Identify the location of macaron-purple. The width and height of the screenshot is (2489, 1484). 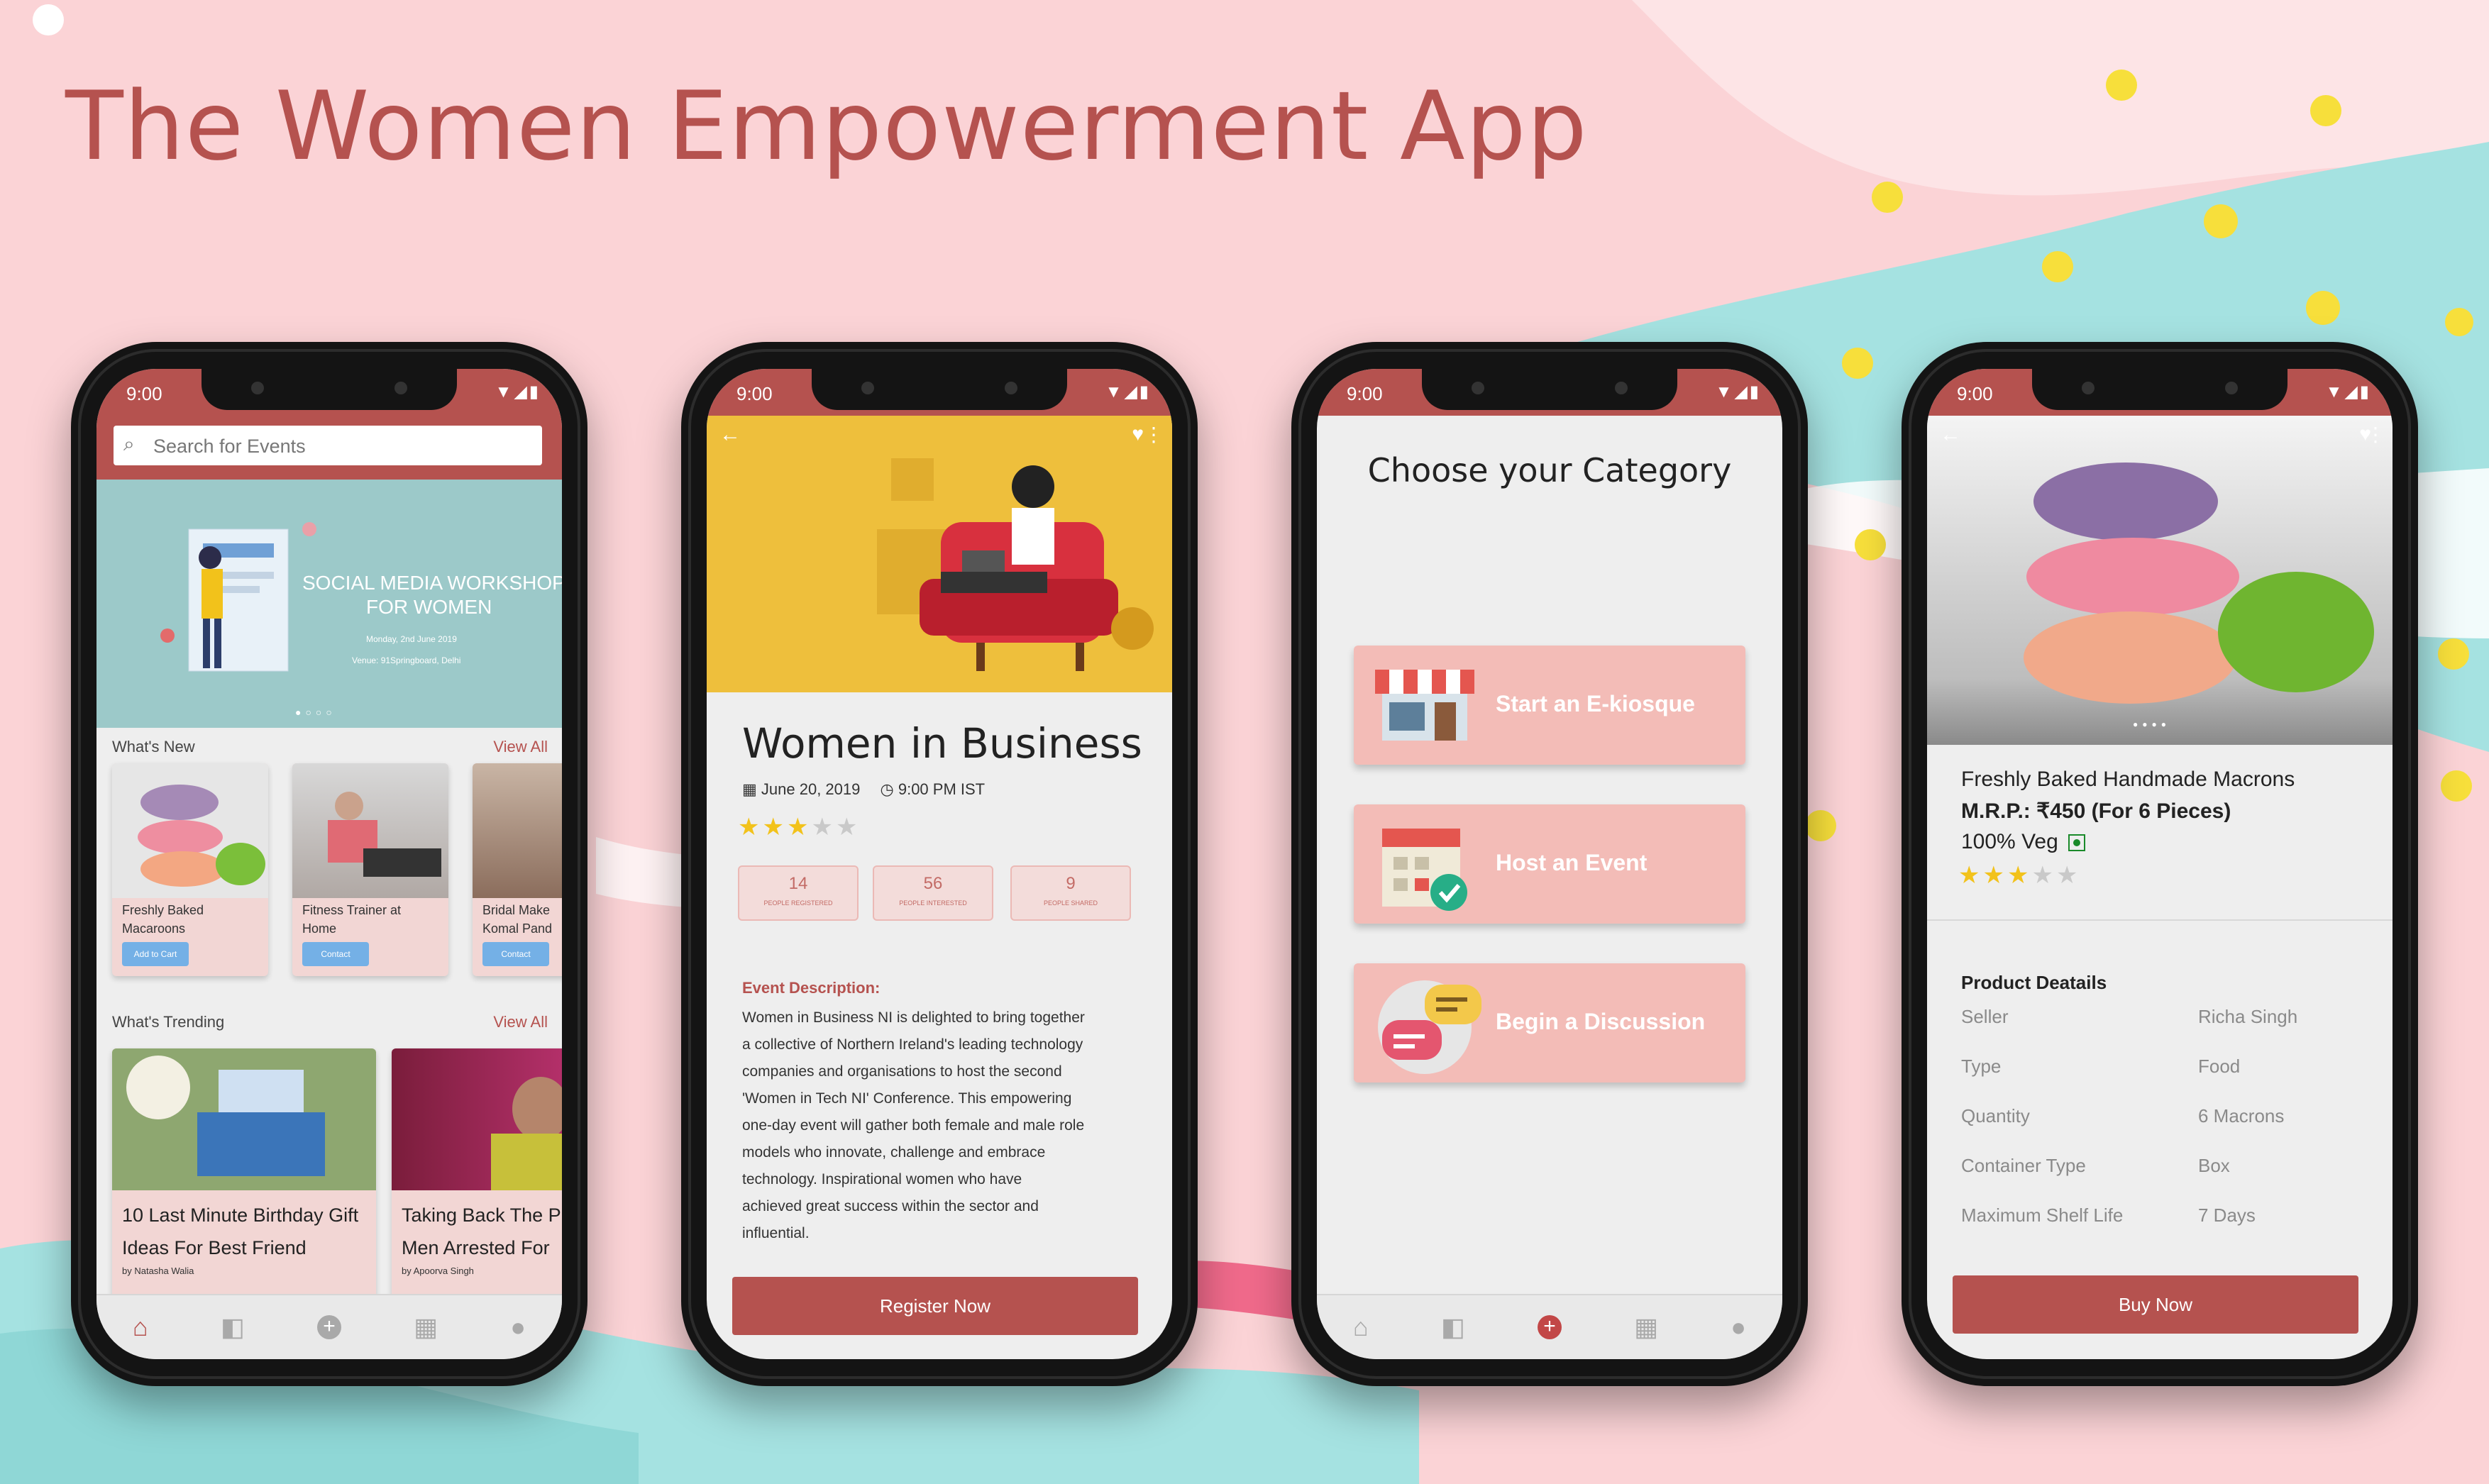
(2125, 502).